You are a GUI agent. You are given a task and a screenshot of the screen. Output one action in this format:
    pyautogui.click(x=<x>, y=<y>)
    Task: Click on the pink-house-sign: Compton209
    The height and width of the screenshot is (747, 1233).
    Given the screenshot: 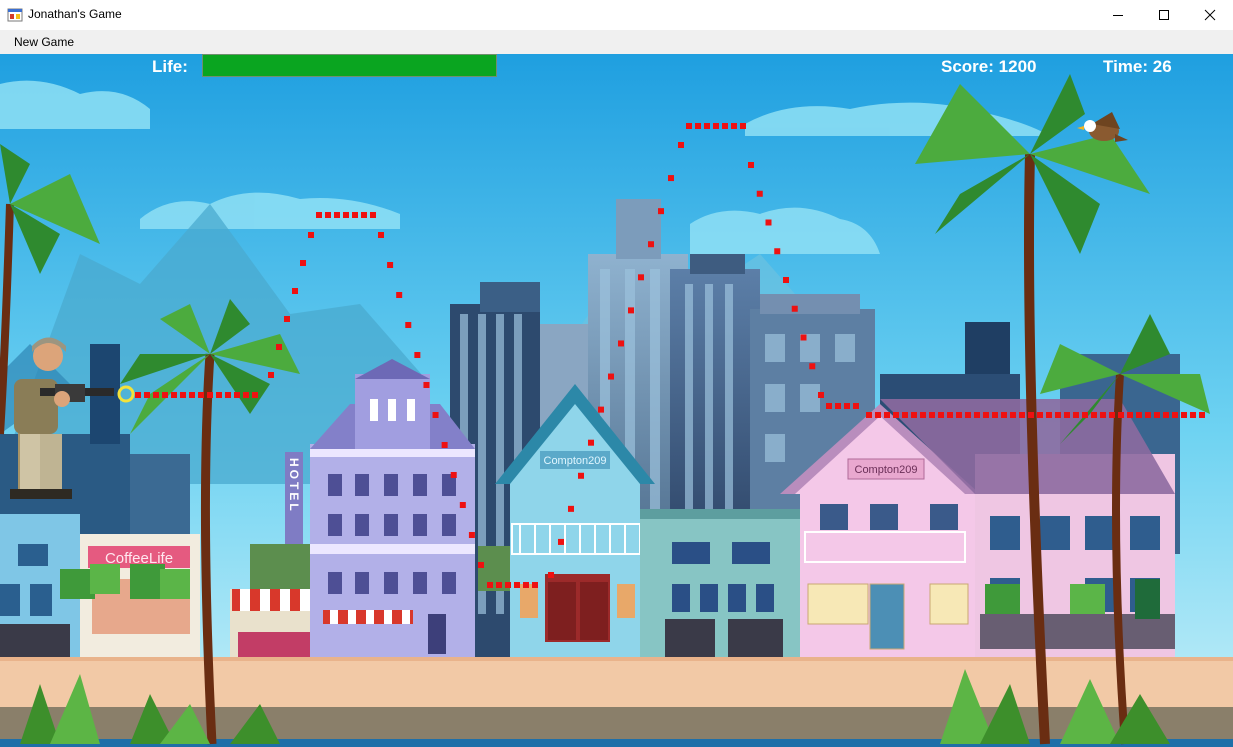 What is the action you would take?
    pyautogui.click(x=886, y=470)
    